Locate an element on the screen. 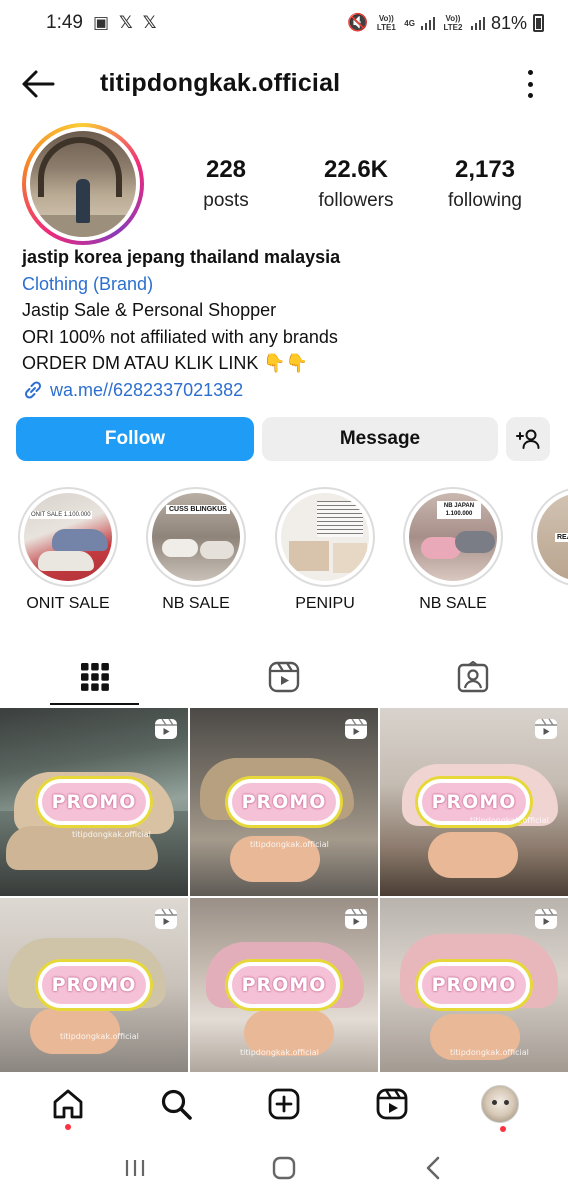  highlight-cover is located at coordinates (325, 537).